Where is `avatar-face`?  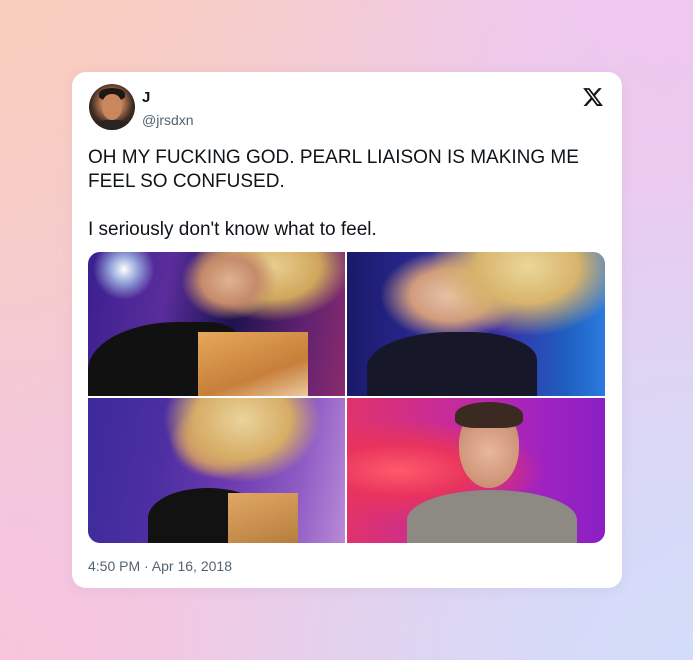
avatar-face is located at coordinates (112, 107).